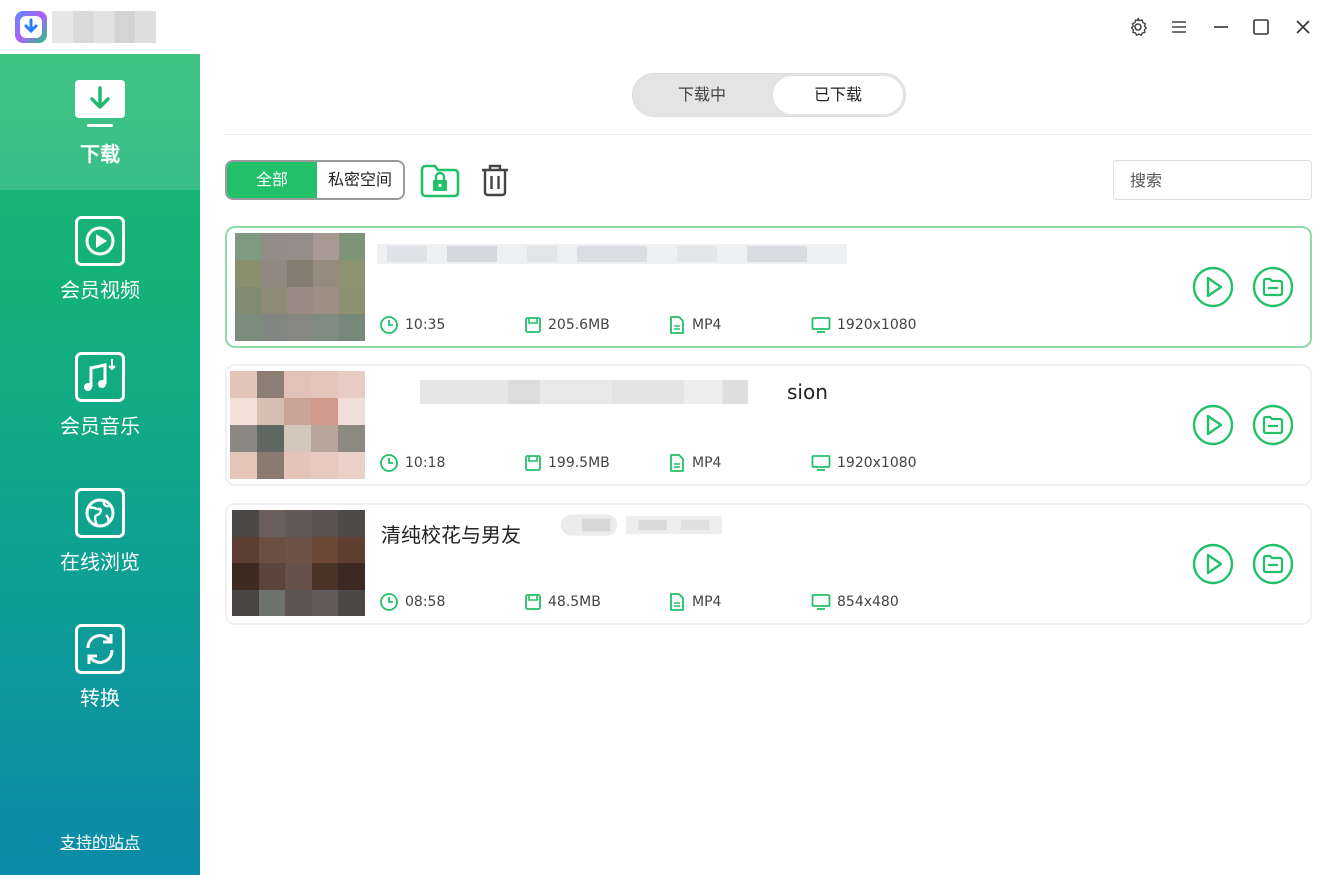  I want to click on delete-button, so click(495, 180).